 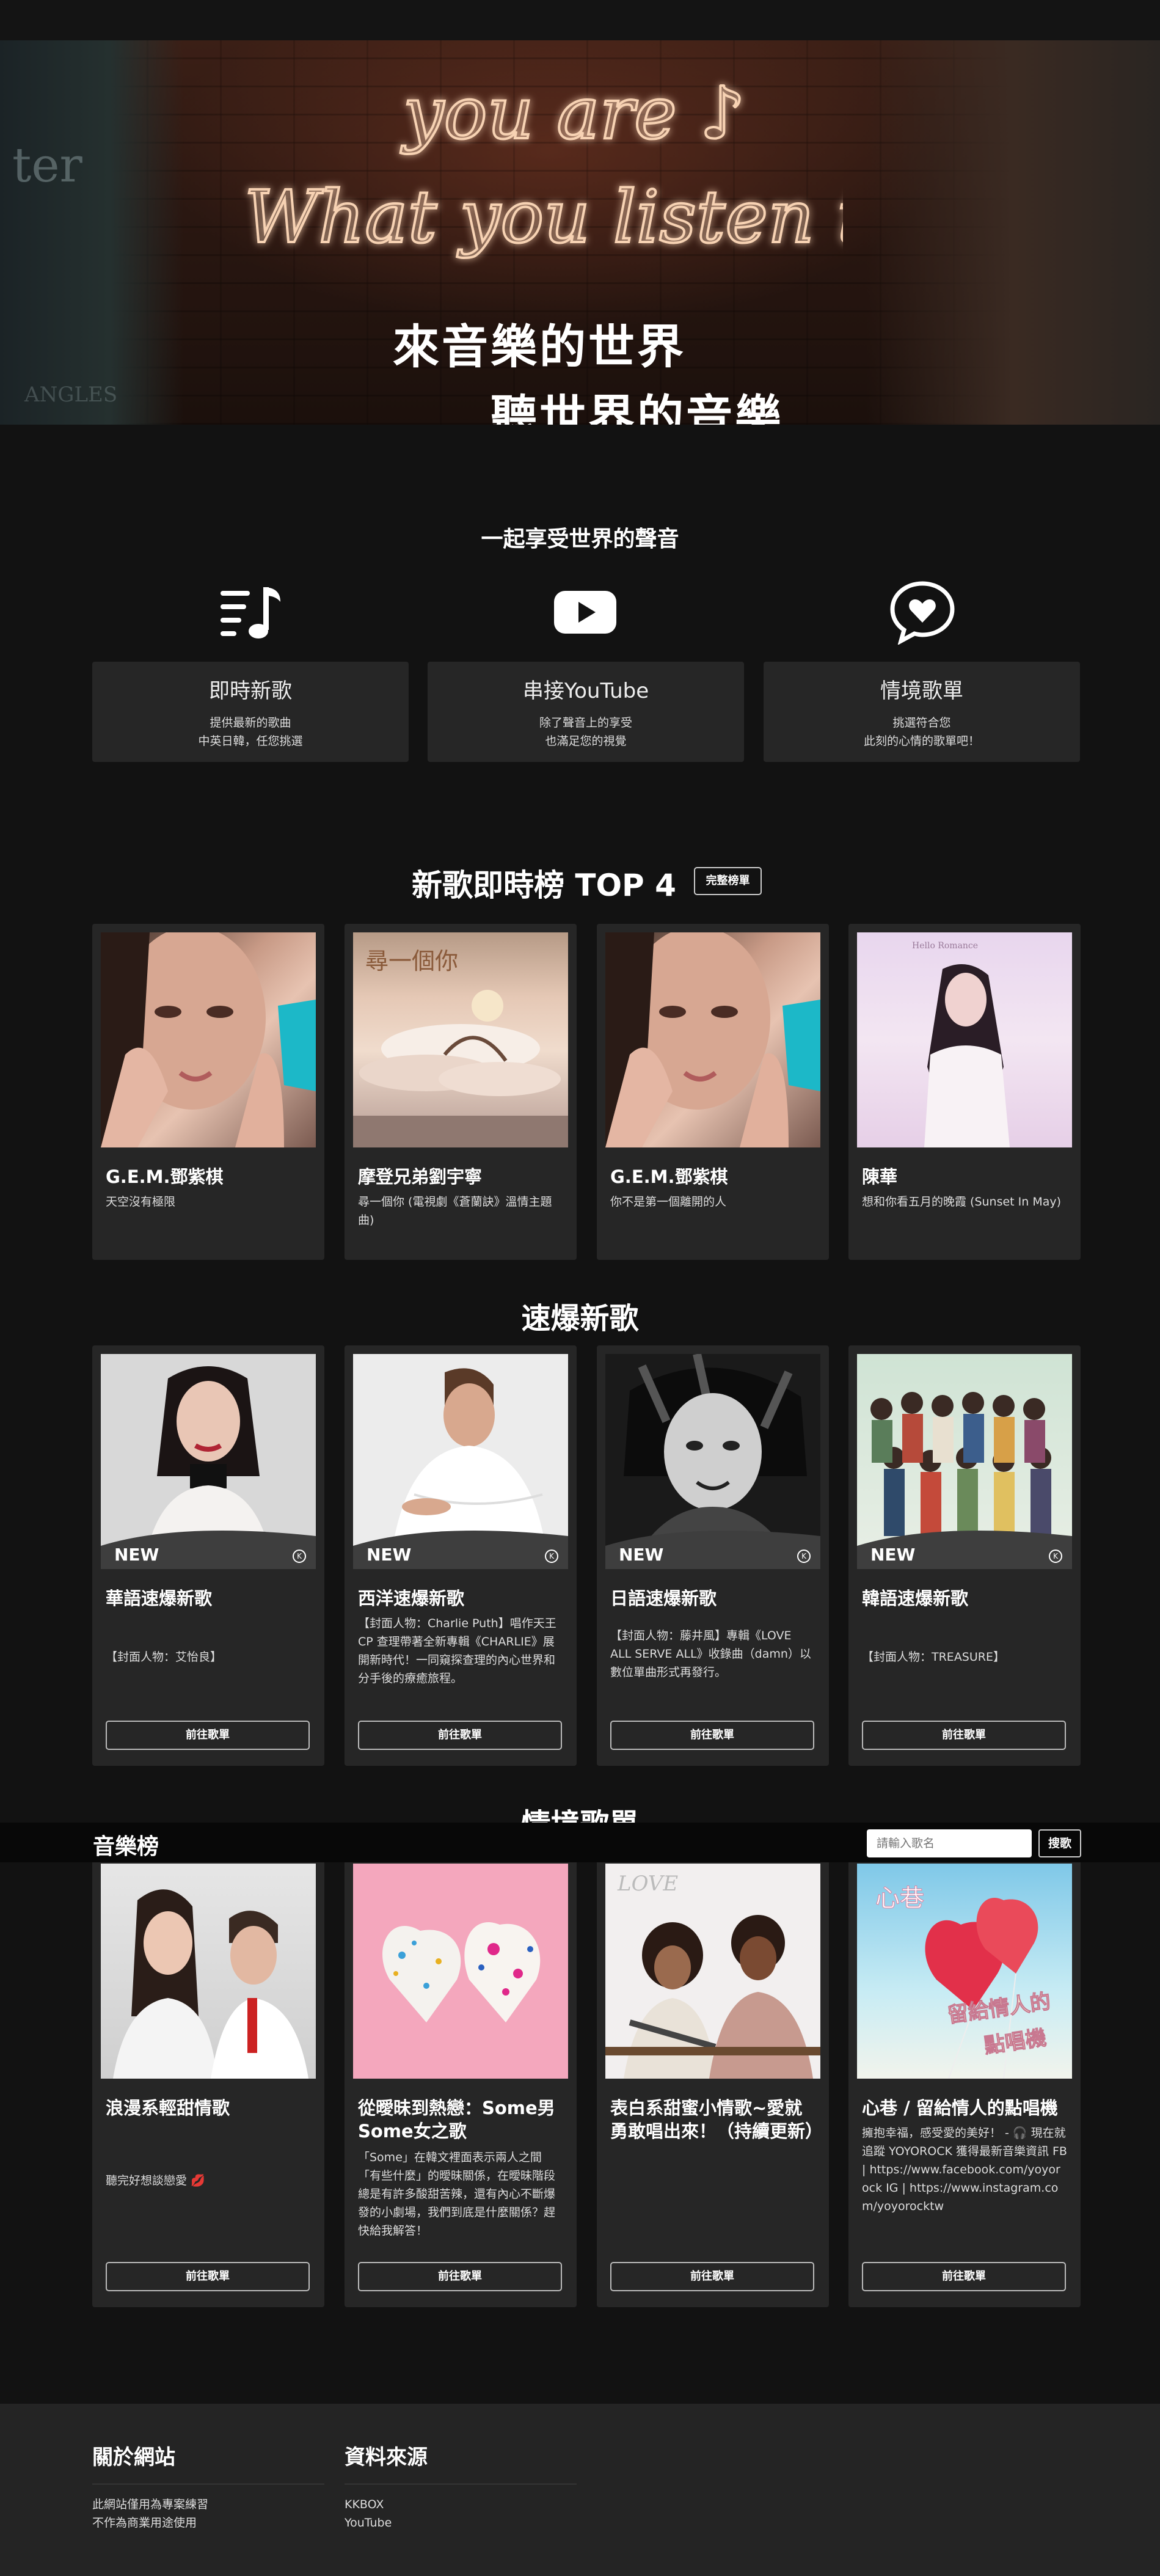 What do you see at coordinates (960, 2108) in the screenshot?
I see `playlist-title: 心巷 / 留給情人的點唱機` at bounding box center [960, 2108].